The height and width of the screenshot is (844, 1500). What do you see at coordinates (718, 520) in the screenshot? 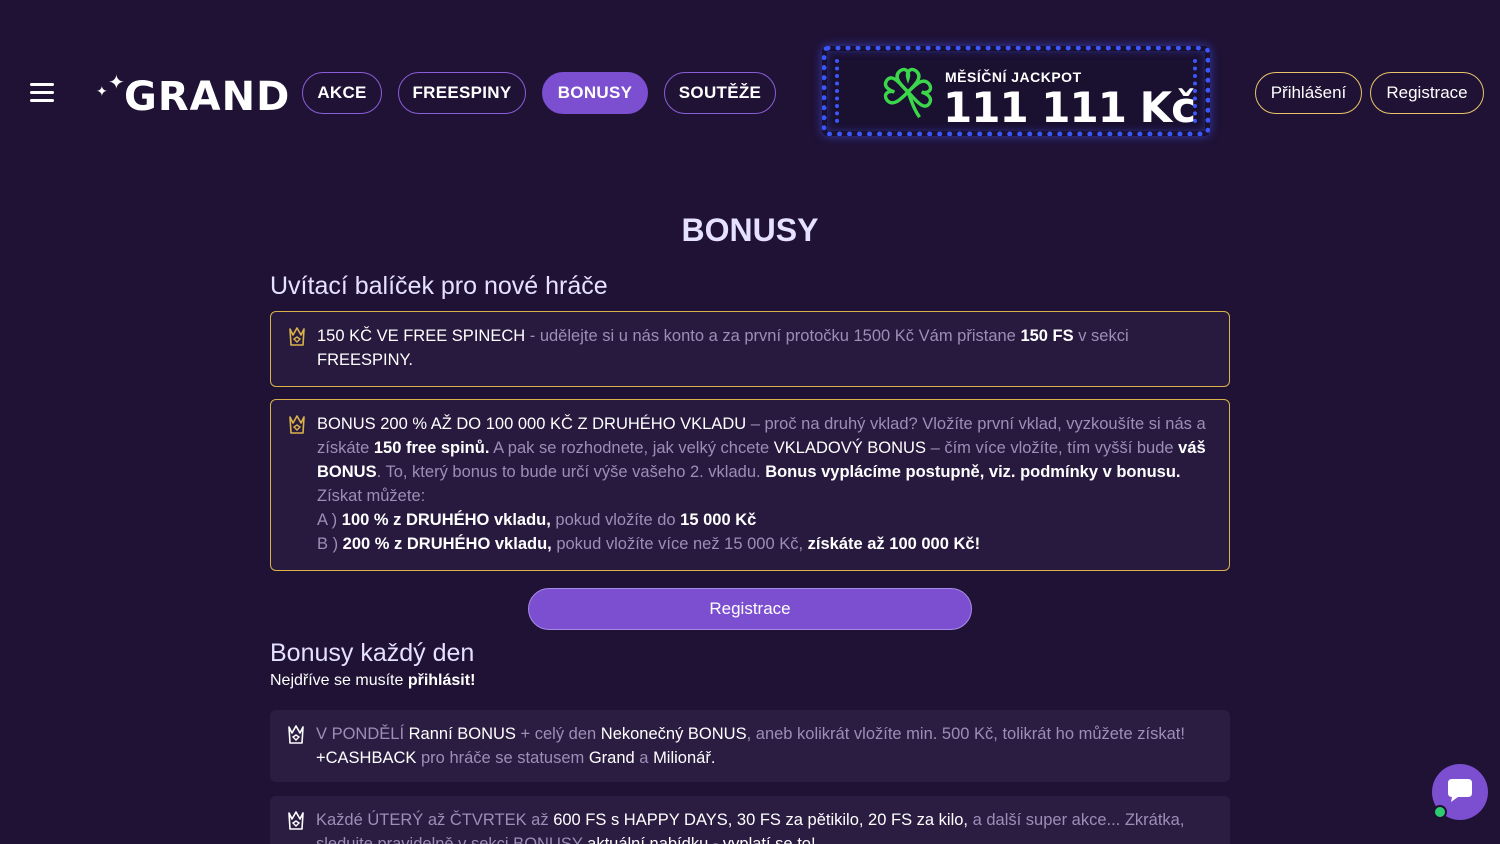
I see `card-text: 15 000 Kč` at bounding box center [718, 520].